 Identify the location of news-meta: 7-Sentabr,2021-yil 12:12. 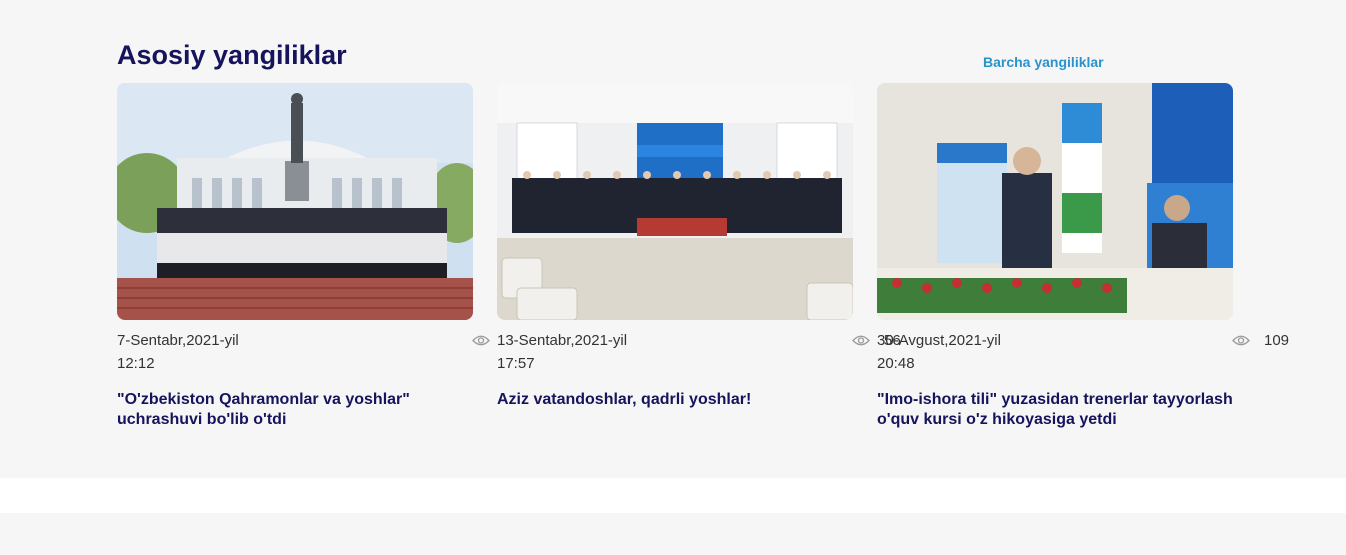
(303, 360).